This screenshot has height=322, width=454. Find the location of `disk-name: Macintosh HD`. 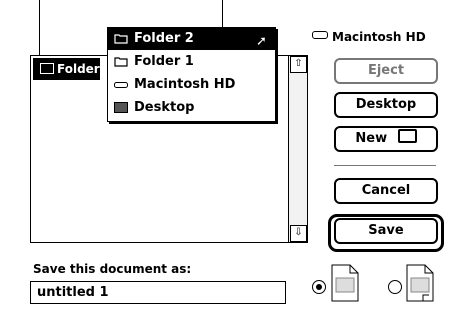

disk-name: Macintosh HD is located at coordinates (379, 37).